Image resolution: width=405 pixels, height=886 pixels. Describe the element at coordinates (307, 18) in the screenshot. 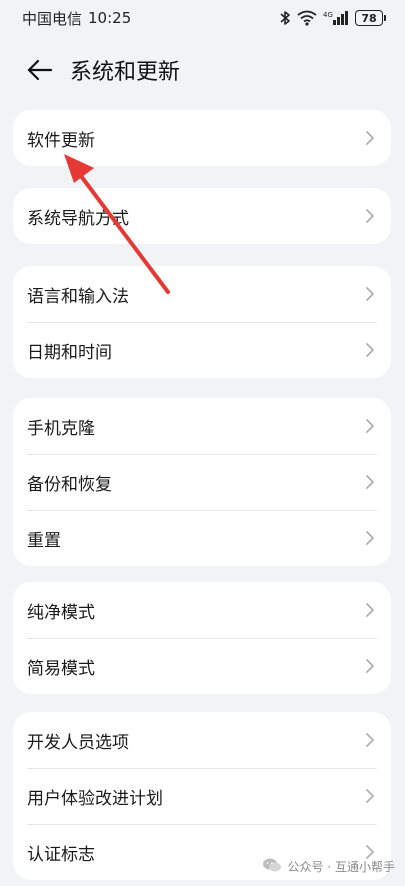

I see `wifi-icon` at that location.